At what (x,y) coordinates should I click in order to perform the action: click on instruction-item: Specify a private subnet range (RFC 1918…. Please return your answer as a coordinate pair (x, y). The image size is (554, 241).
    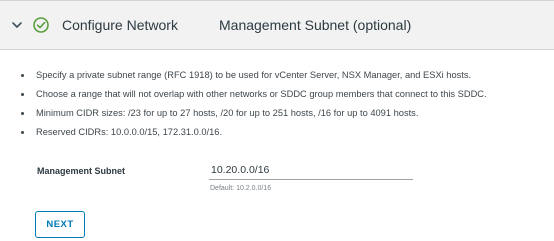
    Looking at the image, I should click on (285, 75).